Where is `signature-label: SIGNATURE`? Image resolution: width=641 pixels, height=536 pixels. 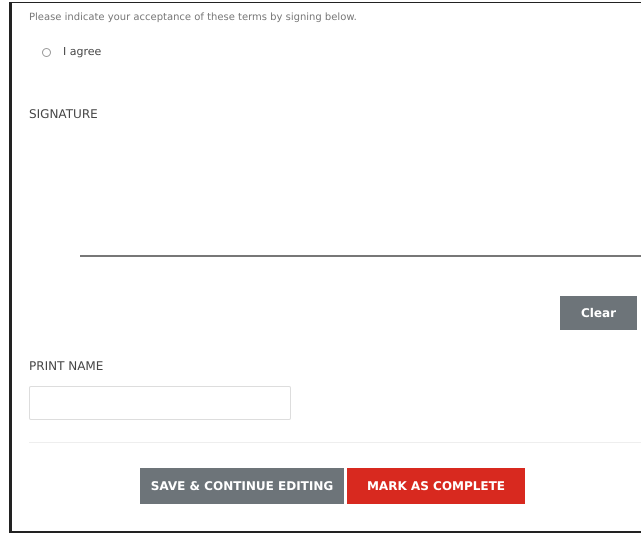
signature-label: SIGNATURE is located at coordinates (64, 114).